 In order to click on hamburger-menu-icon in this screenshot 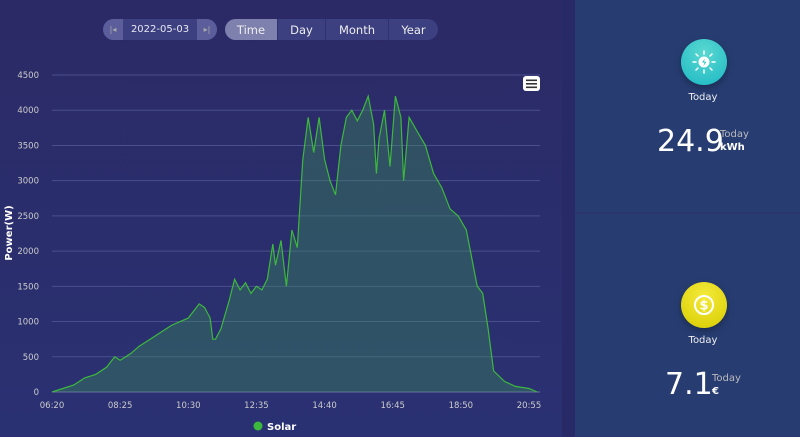, I will do `click(531, 83)`.